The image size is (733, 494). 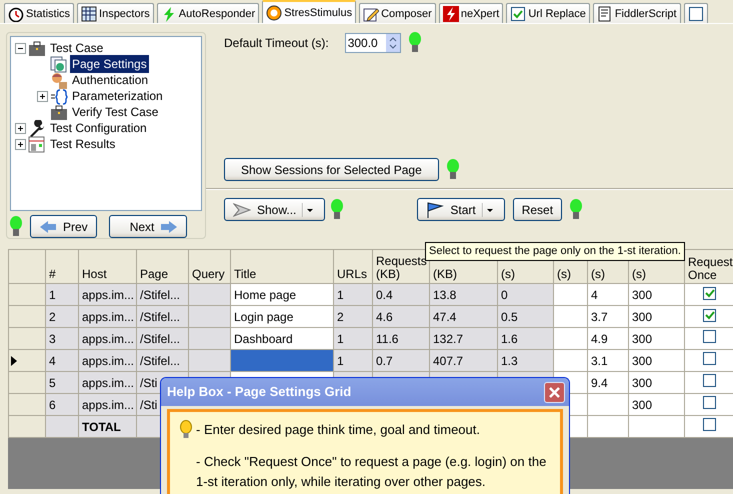 I want to click on table-cell: 0, so click(x=504, y=295).